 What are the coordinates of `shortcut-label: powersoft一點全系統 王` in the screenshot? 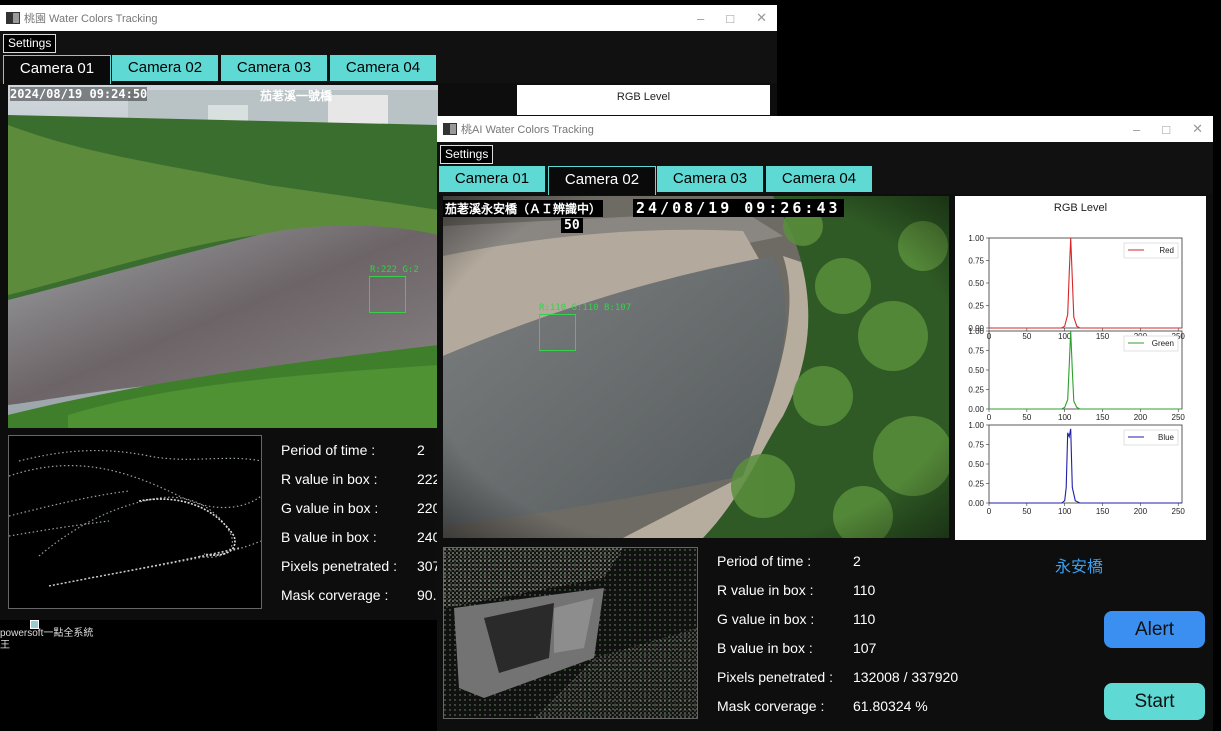 It's located at (47, 639).